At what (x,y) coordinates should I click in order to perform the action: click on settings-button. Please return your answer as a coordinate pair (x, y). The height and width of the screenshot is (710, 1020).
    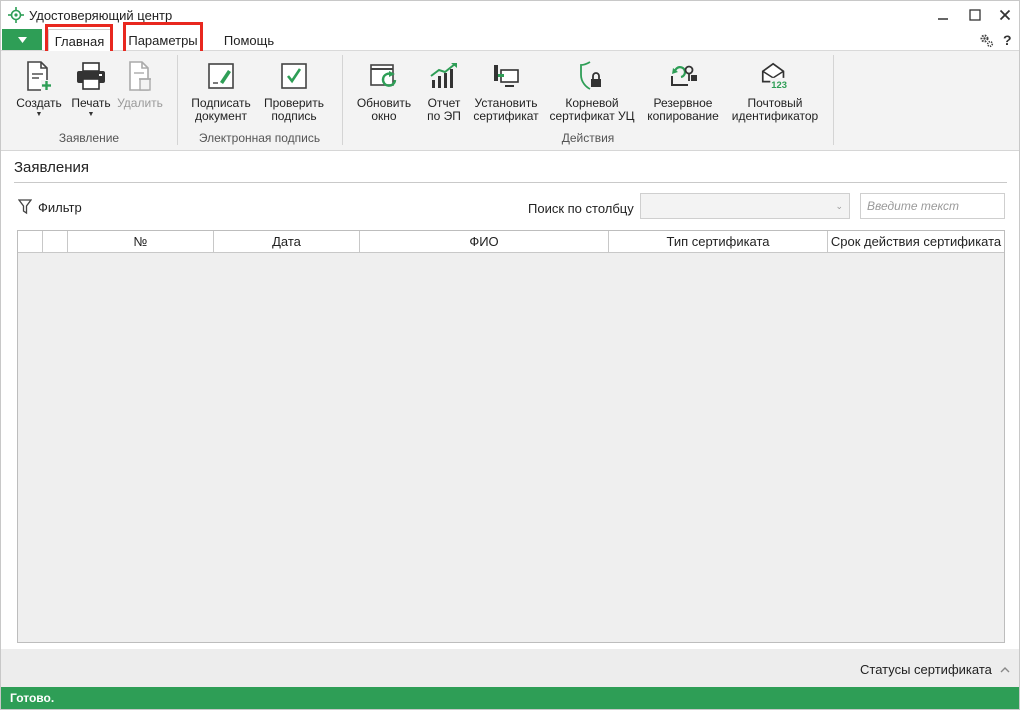
    Looking at the image, I should click on (986, 40).